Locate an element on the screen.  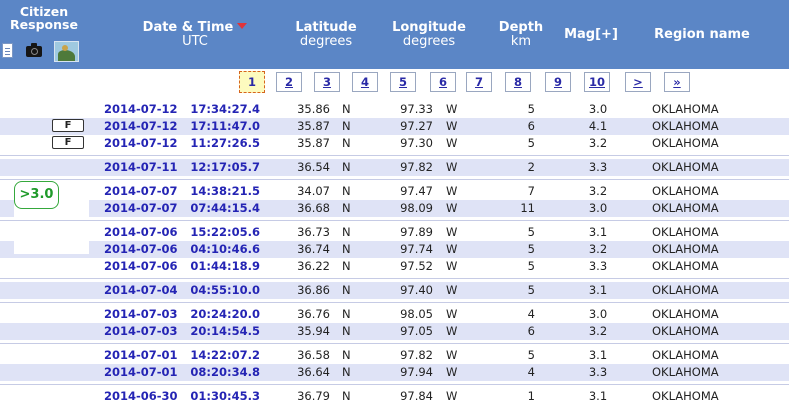
event-time: 20:24:20.0 is located at coordinates (220, 314).